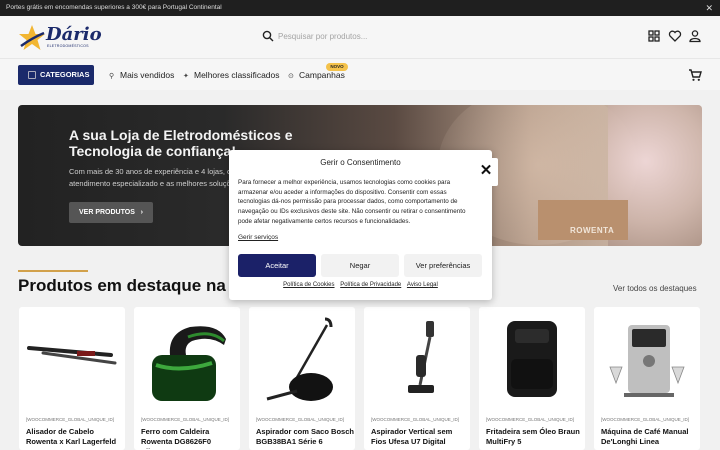  Describe the element at coordinates (695, 75) in the screenshot. I see `cart-icon` at that location.